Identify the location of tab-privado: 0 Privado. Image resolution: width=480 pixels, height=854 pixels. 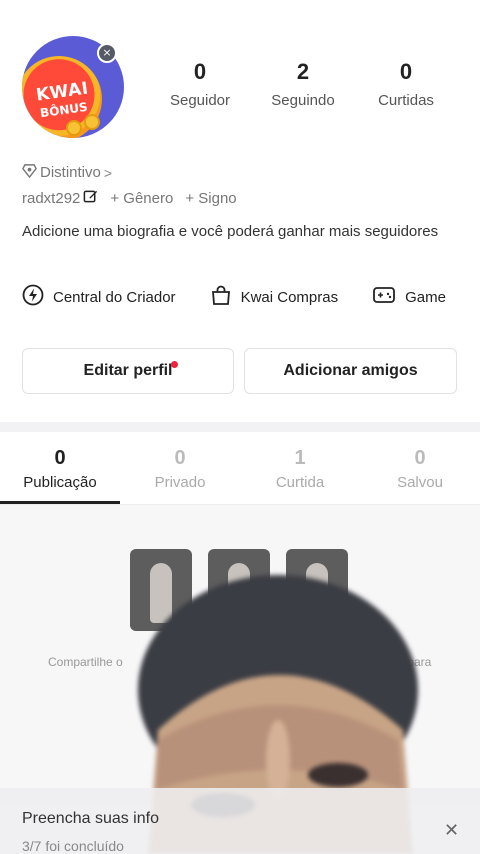
(180, 468).